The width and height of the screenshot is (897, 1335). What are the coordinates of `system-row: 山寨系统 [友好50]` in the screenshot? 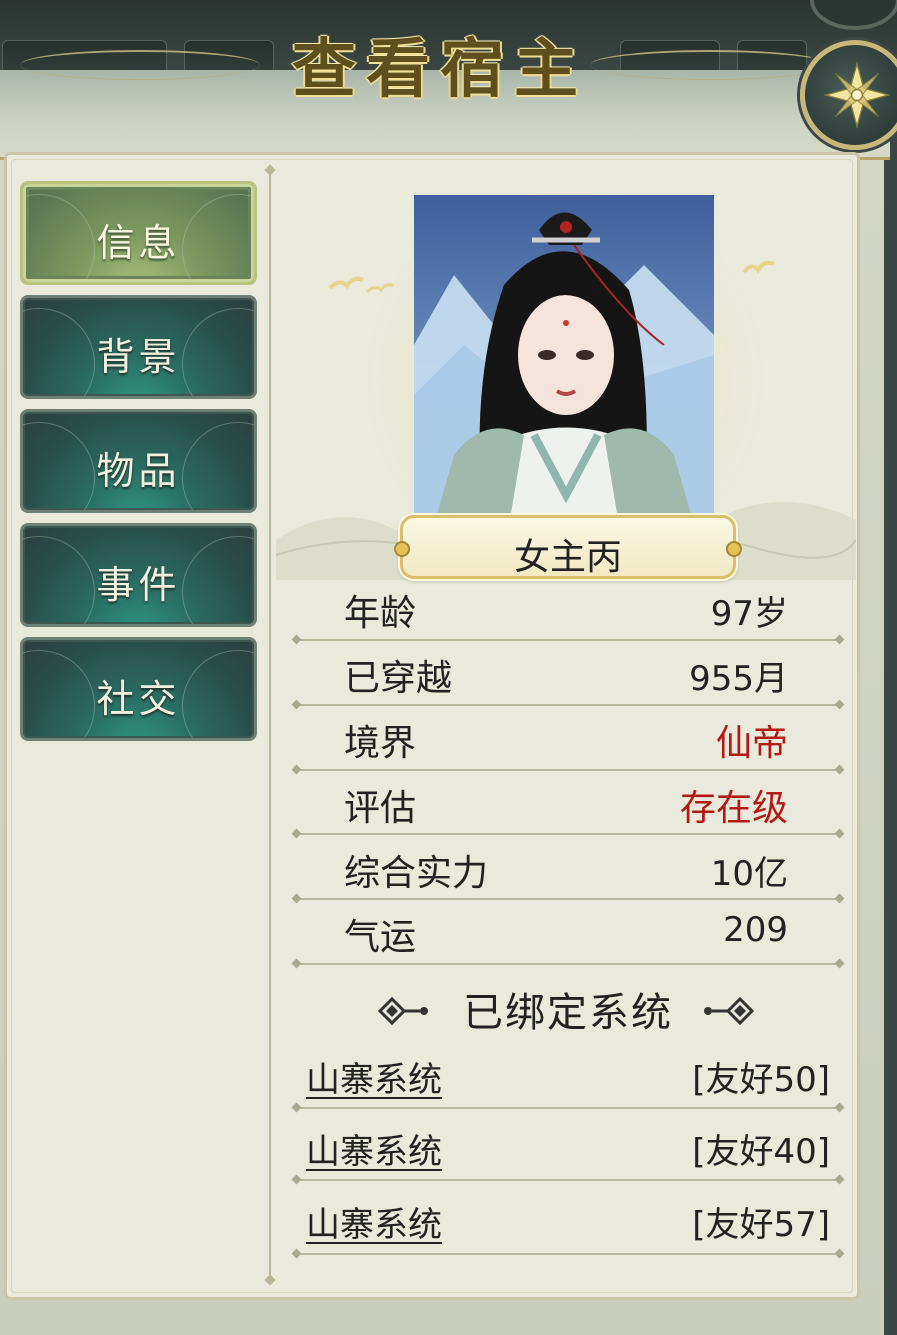 It's located at (568, 1074).